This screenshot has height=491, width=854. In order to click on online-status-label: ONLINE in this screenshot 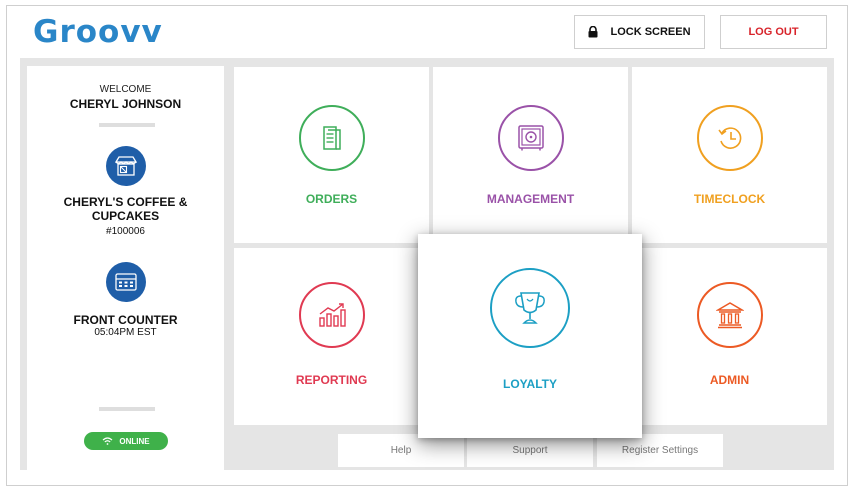, I will do `click(134, 441)`.